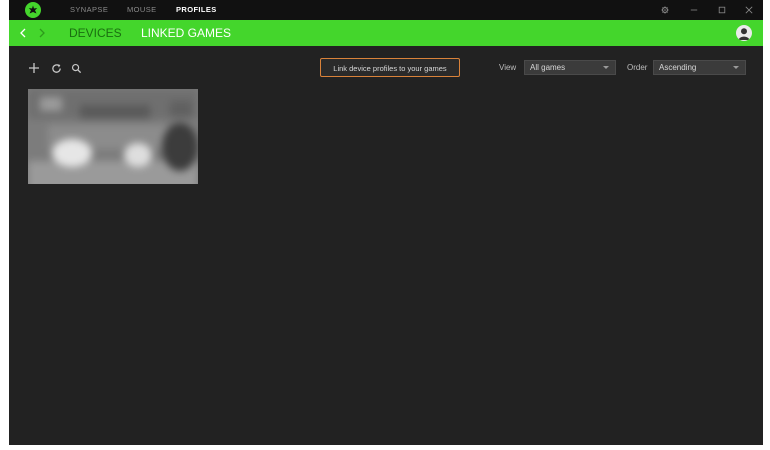 The height and width of the screenshot is (450, 770). Describe the element at coordinates (678, 67) in the screenshot. I see `order-dropdown-value: Ascending` at that location.